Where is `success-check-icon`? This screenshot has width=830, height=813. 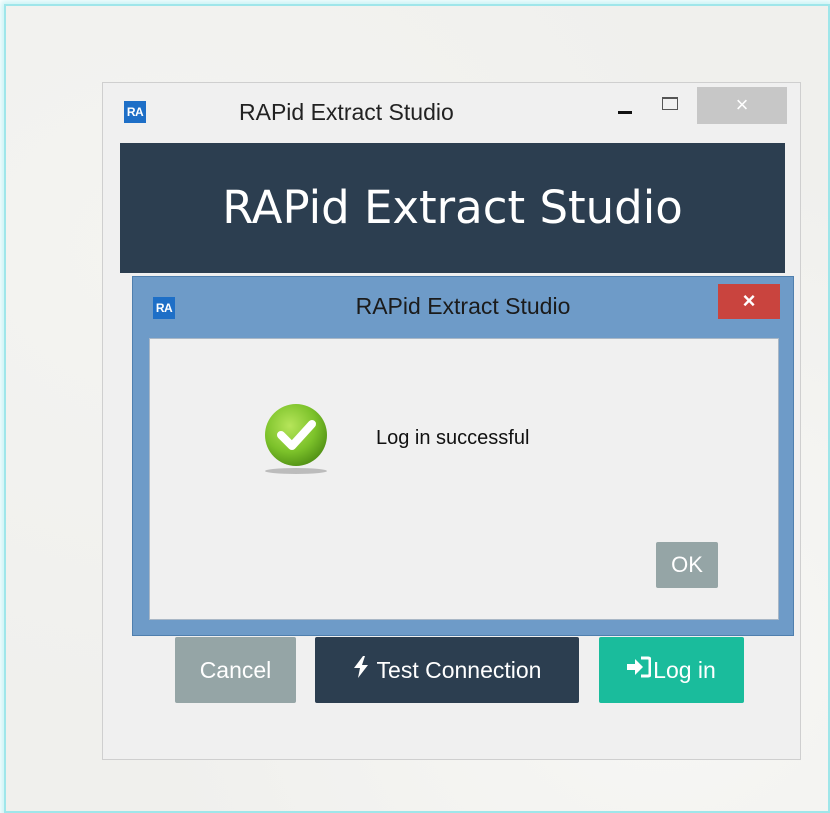
success-check-icon is located at coordinates (296, 439).